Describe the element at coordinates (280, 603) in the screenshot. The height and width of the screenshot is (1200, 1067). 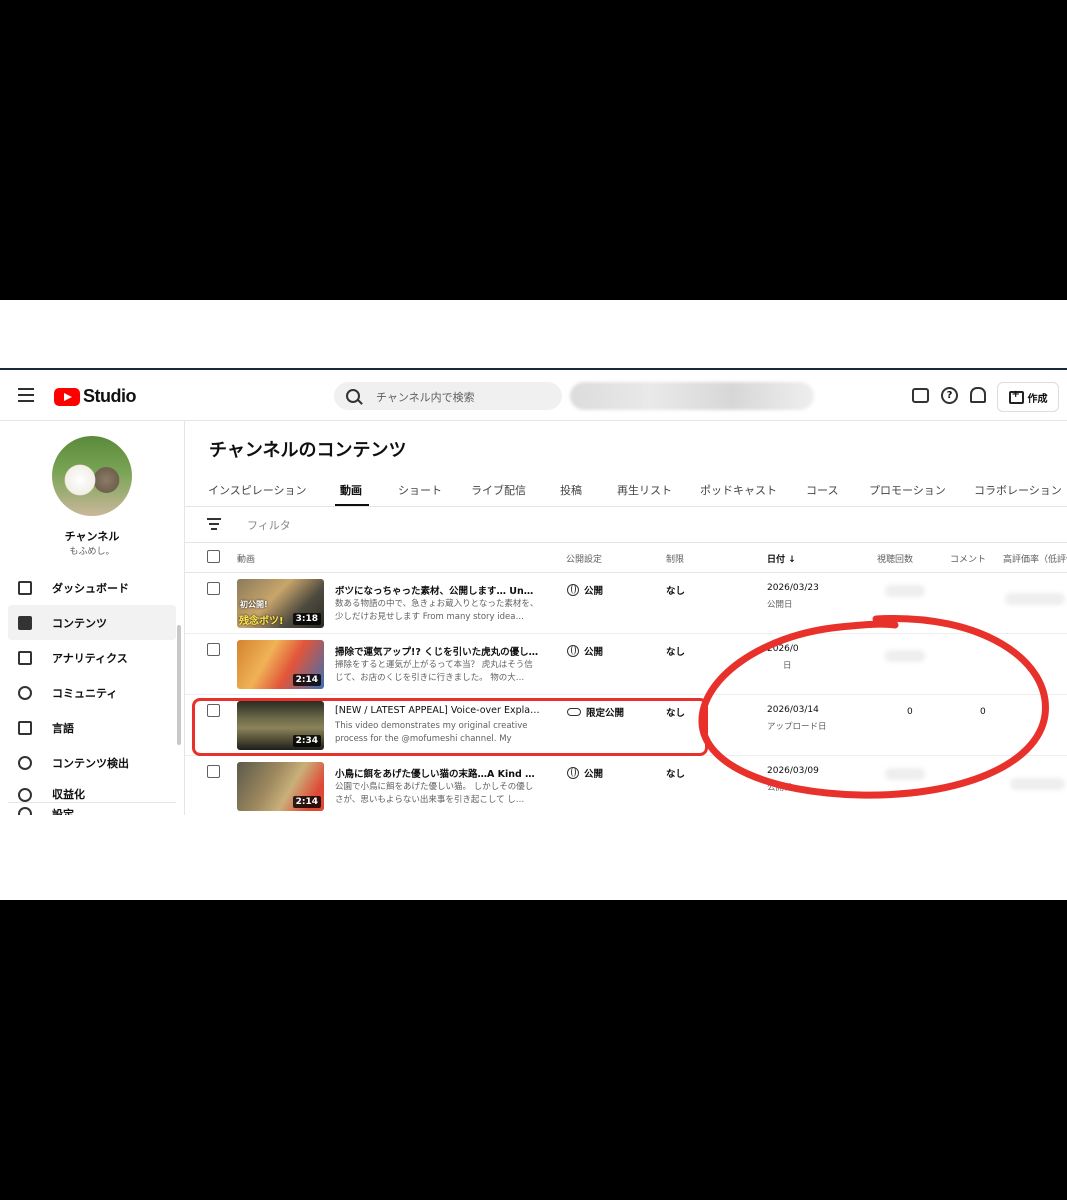
I see `video-thumbnail: 初公開! 残念ボツ! 3:18` at that location.